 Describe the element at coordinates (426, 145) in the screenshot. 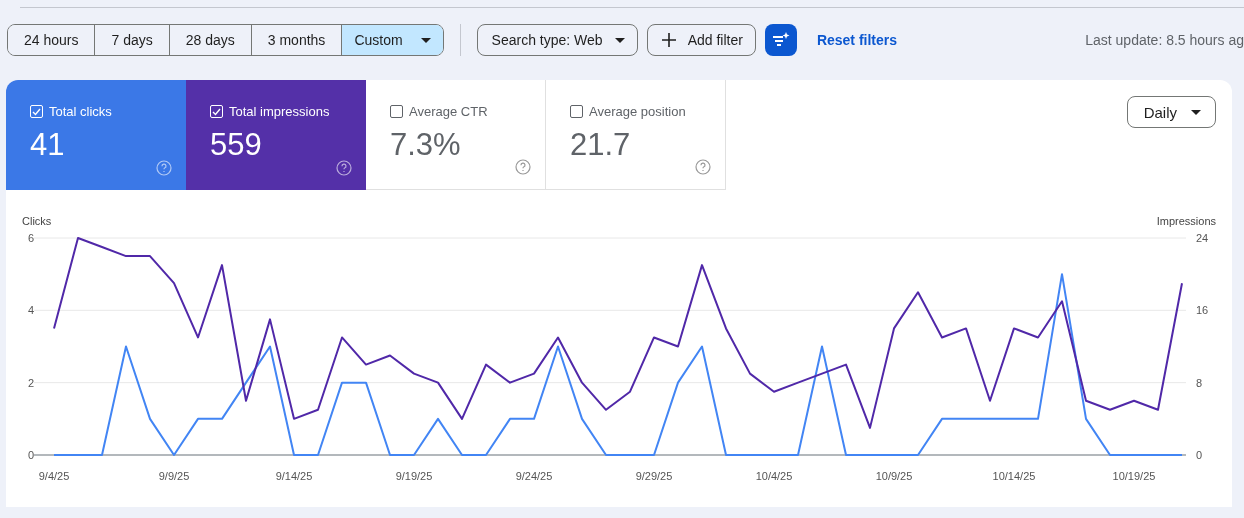

I see `metric-value: 7.3%` at that location.